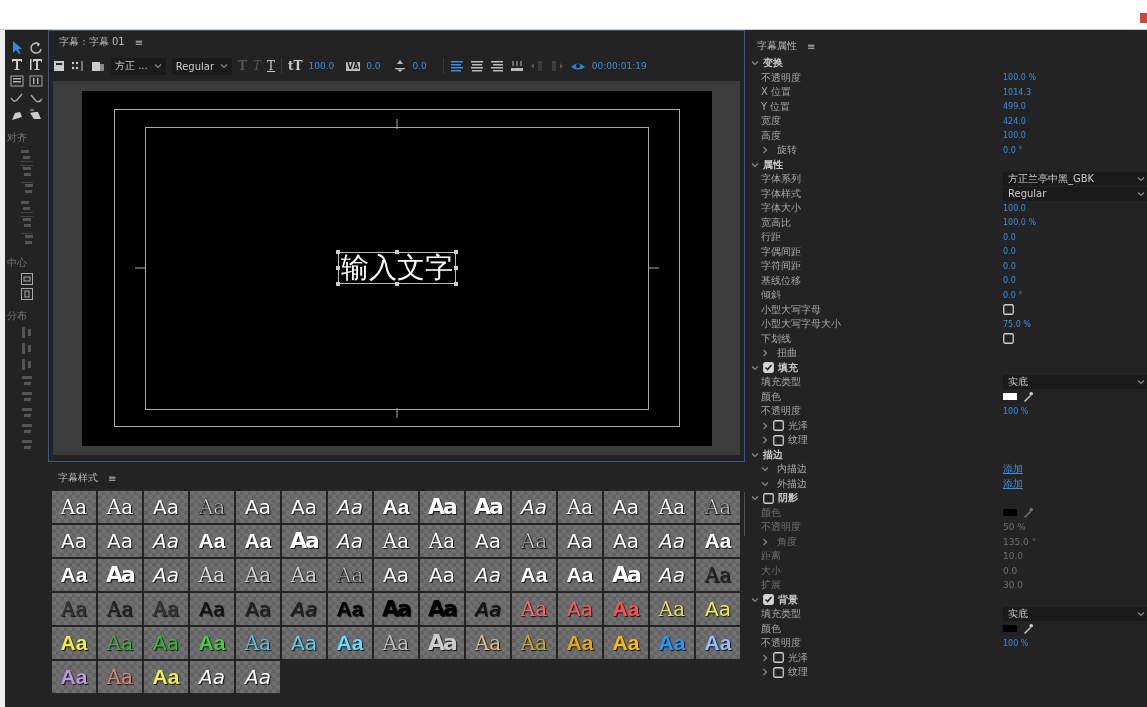 This screenshot has height=707, width=1147. What do you see at coordinates (78, 66) in the screenshot?
I see `tab-stops-icon` at bounding box center [78, 66].